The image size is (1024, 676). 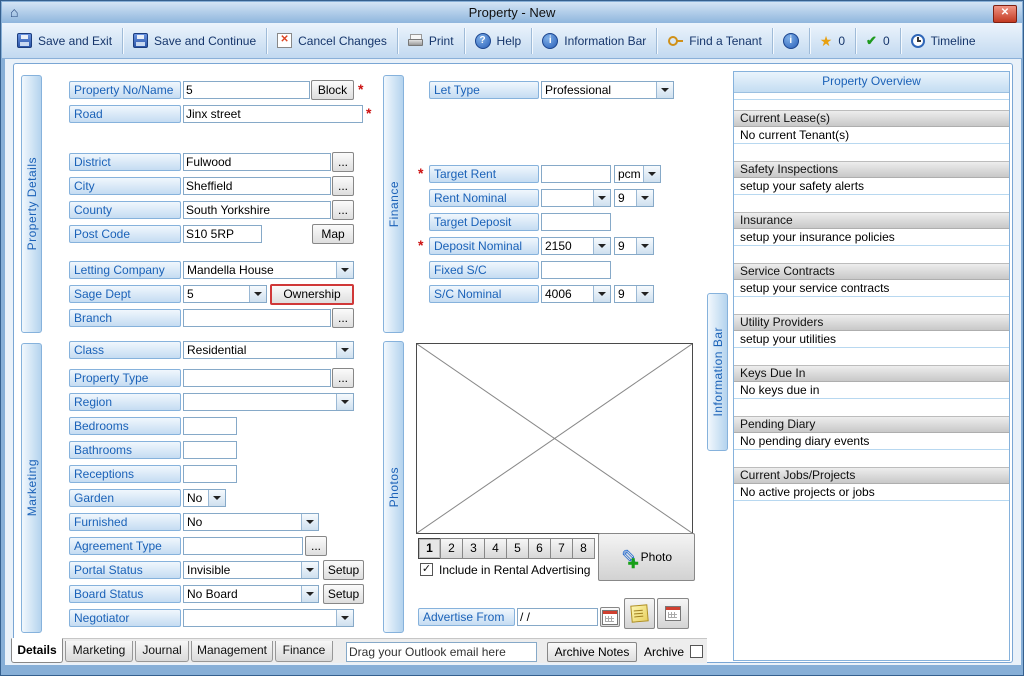 I want to click on rent-nominal-label: Rent Nominal, so click(x=484, y=198).